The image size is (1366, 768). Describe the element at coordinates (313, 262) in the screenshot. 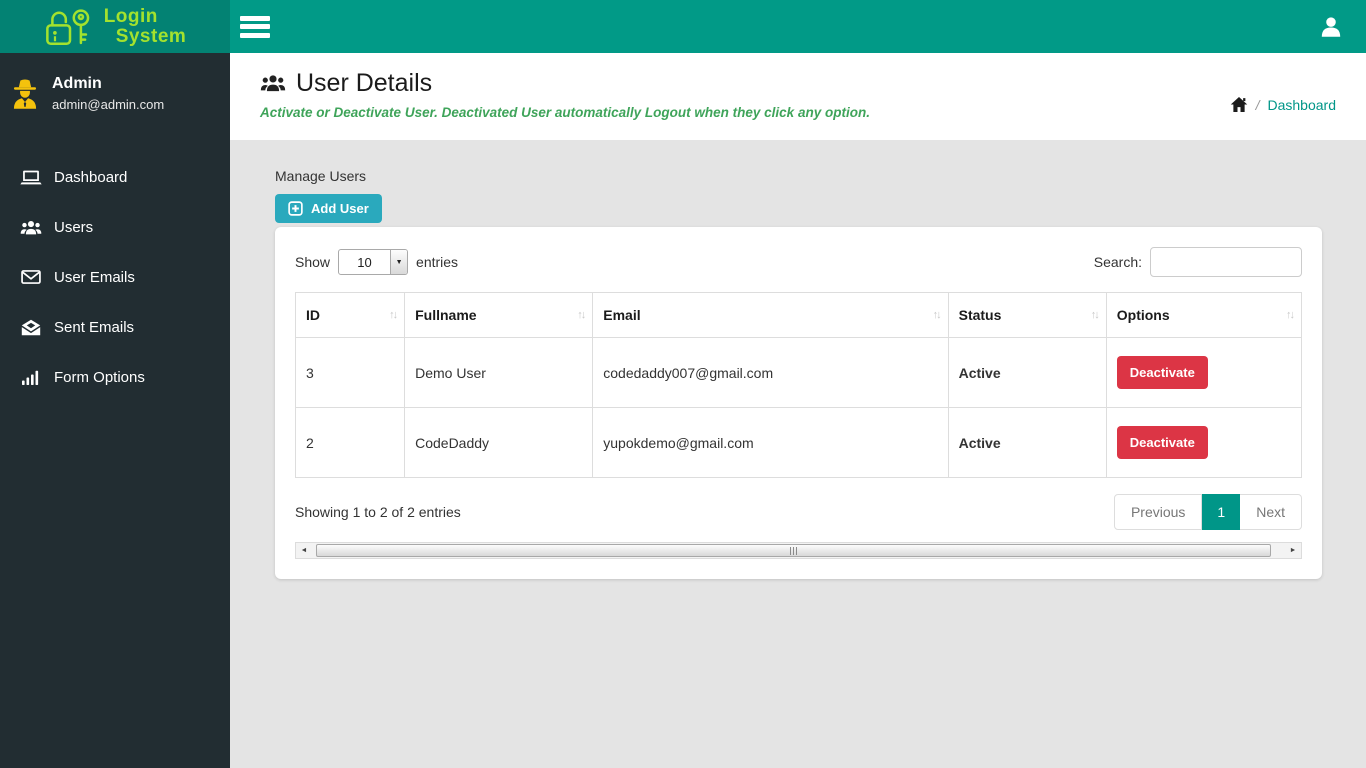

I see `show-label: Show` at that location.